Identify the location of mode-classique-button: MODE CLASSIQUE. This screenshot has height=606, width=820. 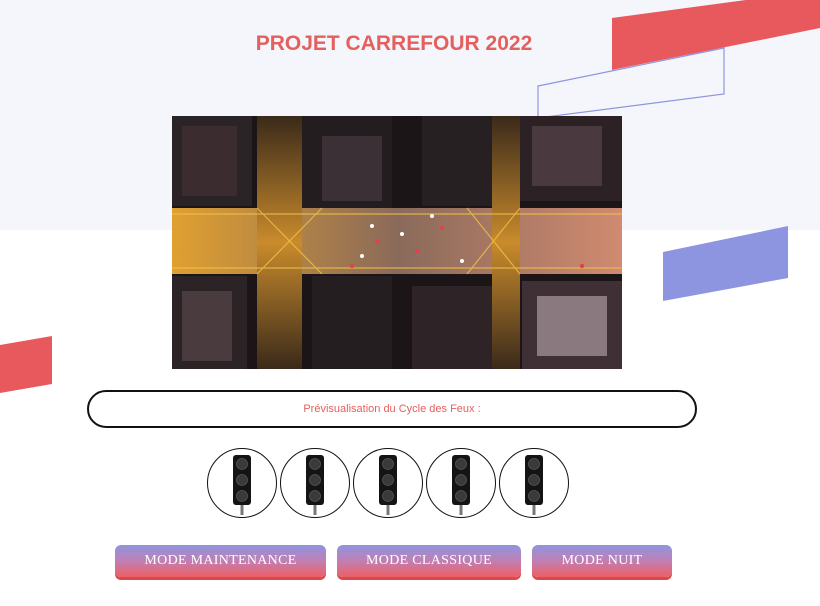
(429, 561).